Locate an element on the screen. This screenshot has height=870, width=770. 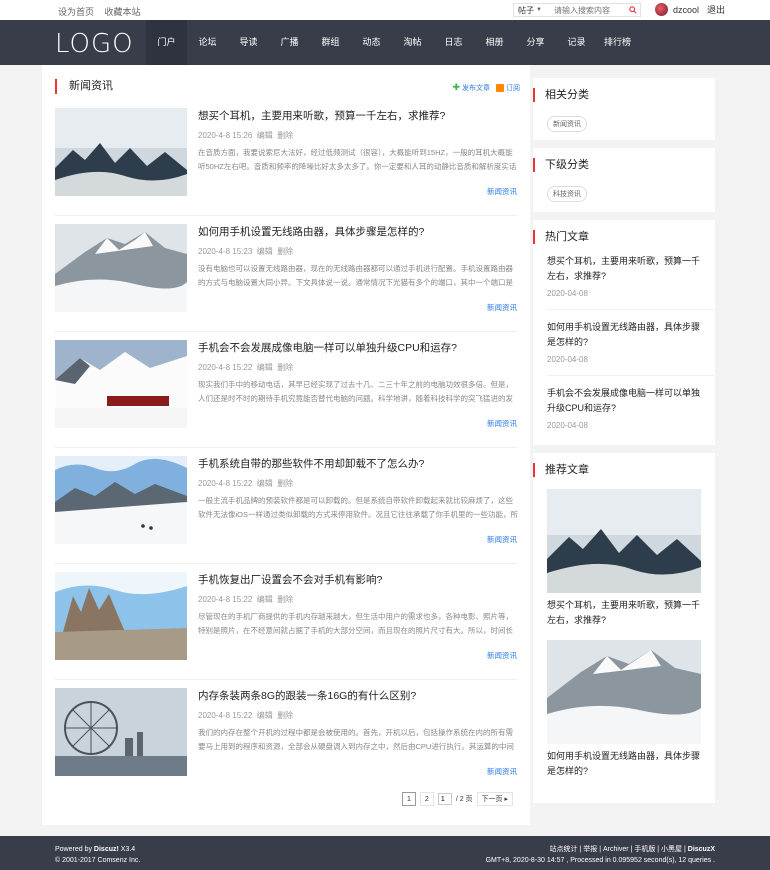
set-home-link: 设为首页 is located at coordinates (76, 12).